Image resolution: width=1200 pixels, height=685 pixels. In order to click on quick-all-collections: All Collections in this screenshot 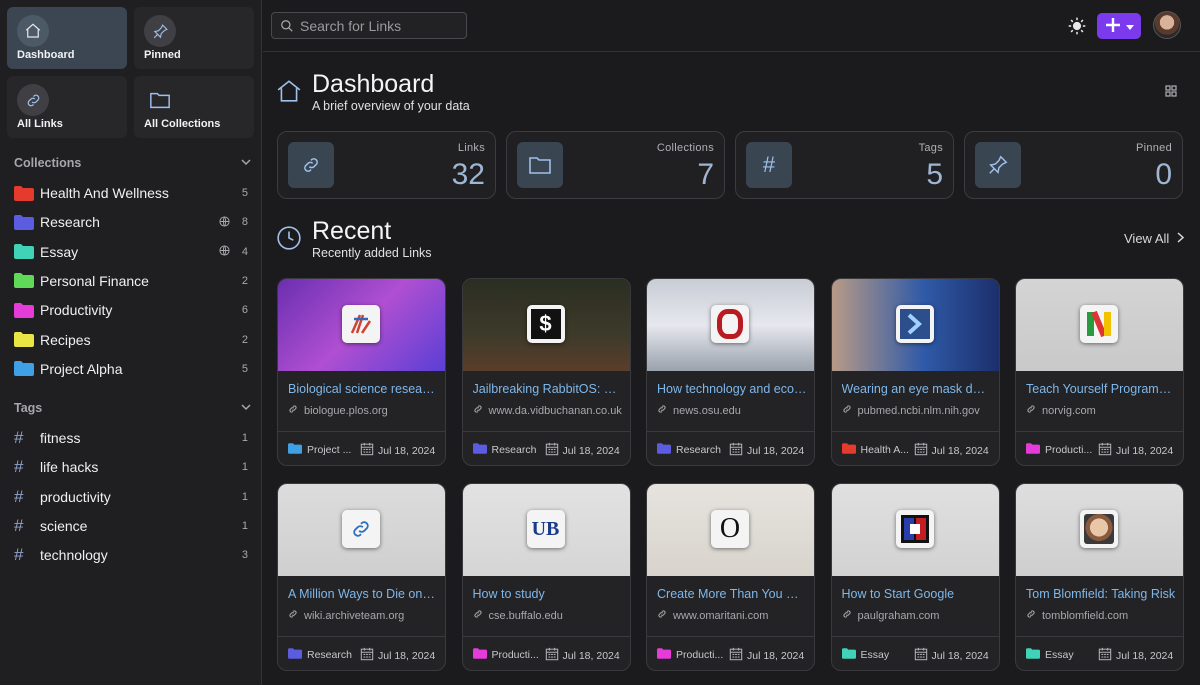, I will do `click(194, 107)`.